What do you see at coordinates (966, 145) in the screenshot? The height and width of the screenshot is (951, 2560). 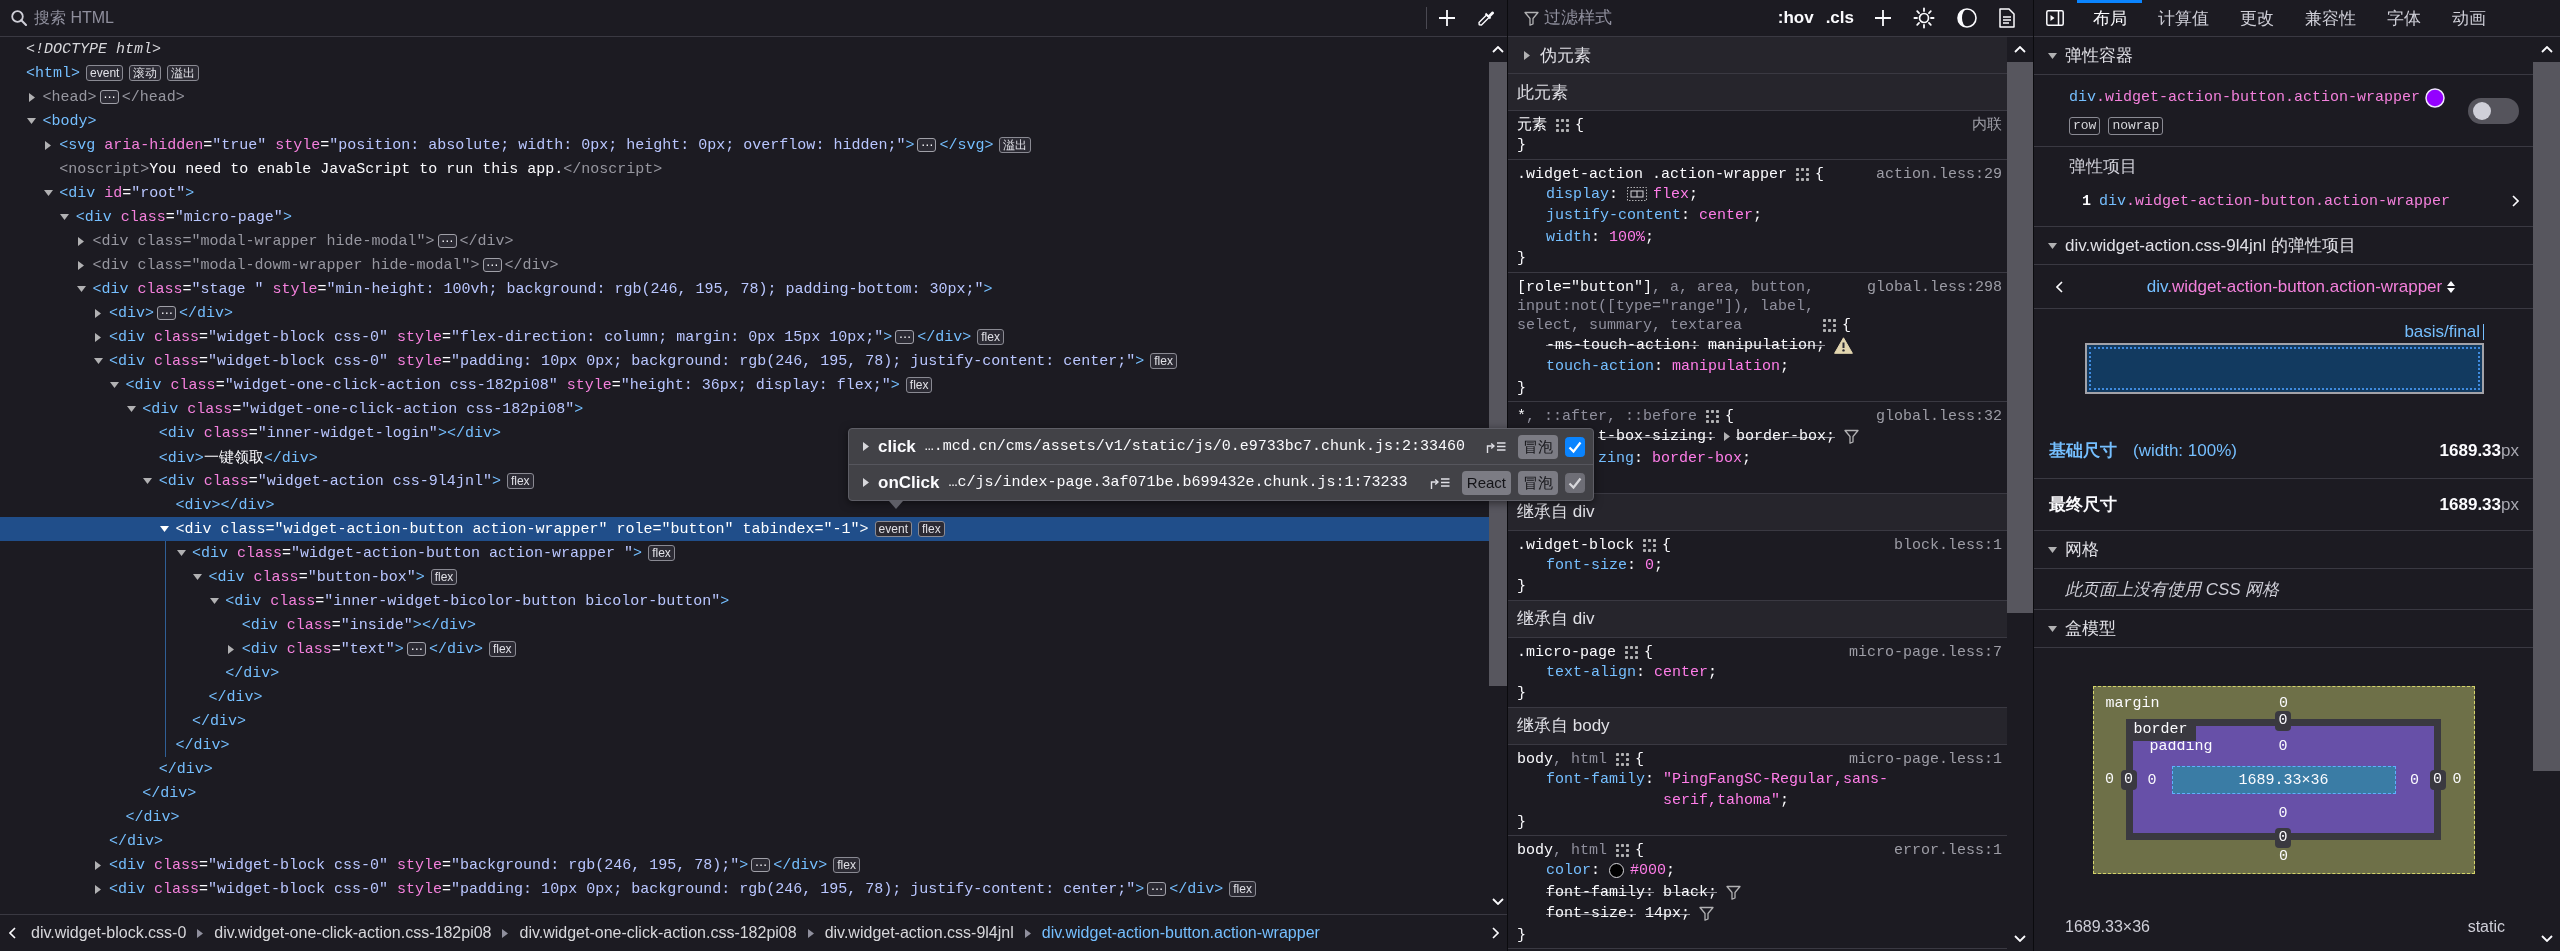 I see `markup-text: </svg>` at bounding box center [966, 145].